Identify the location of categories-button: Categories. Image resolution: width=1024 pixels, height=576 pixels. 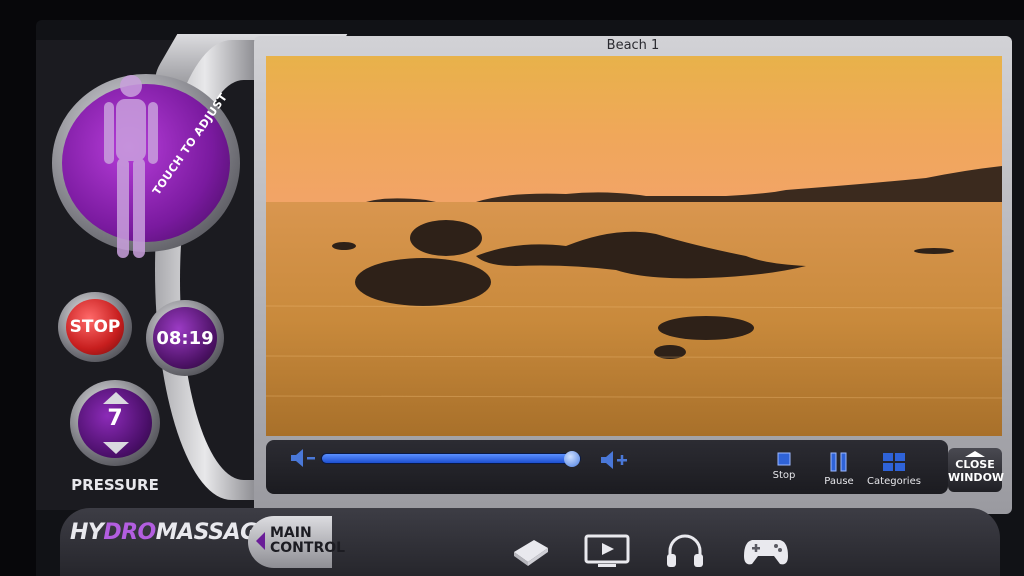
(894, 469).